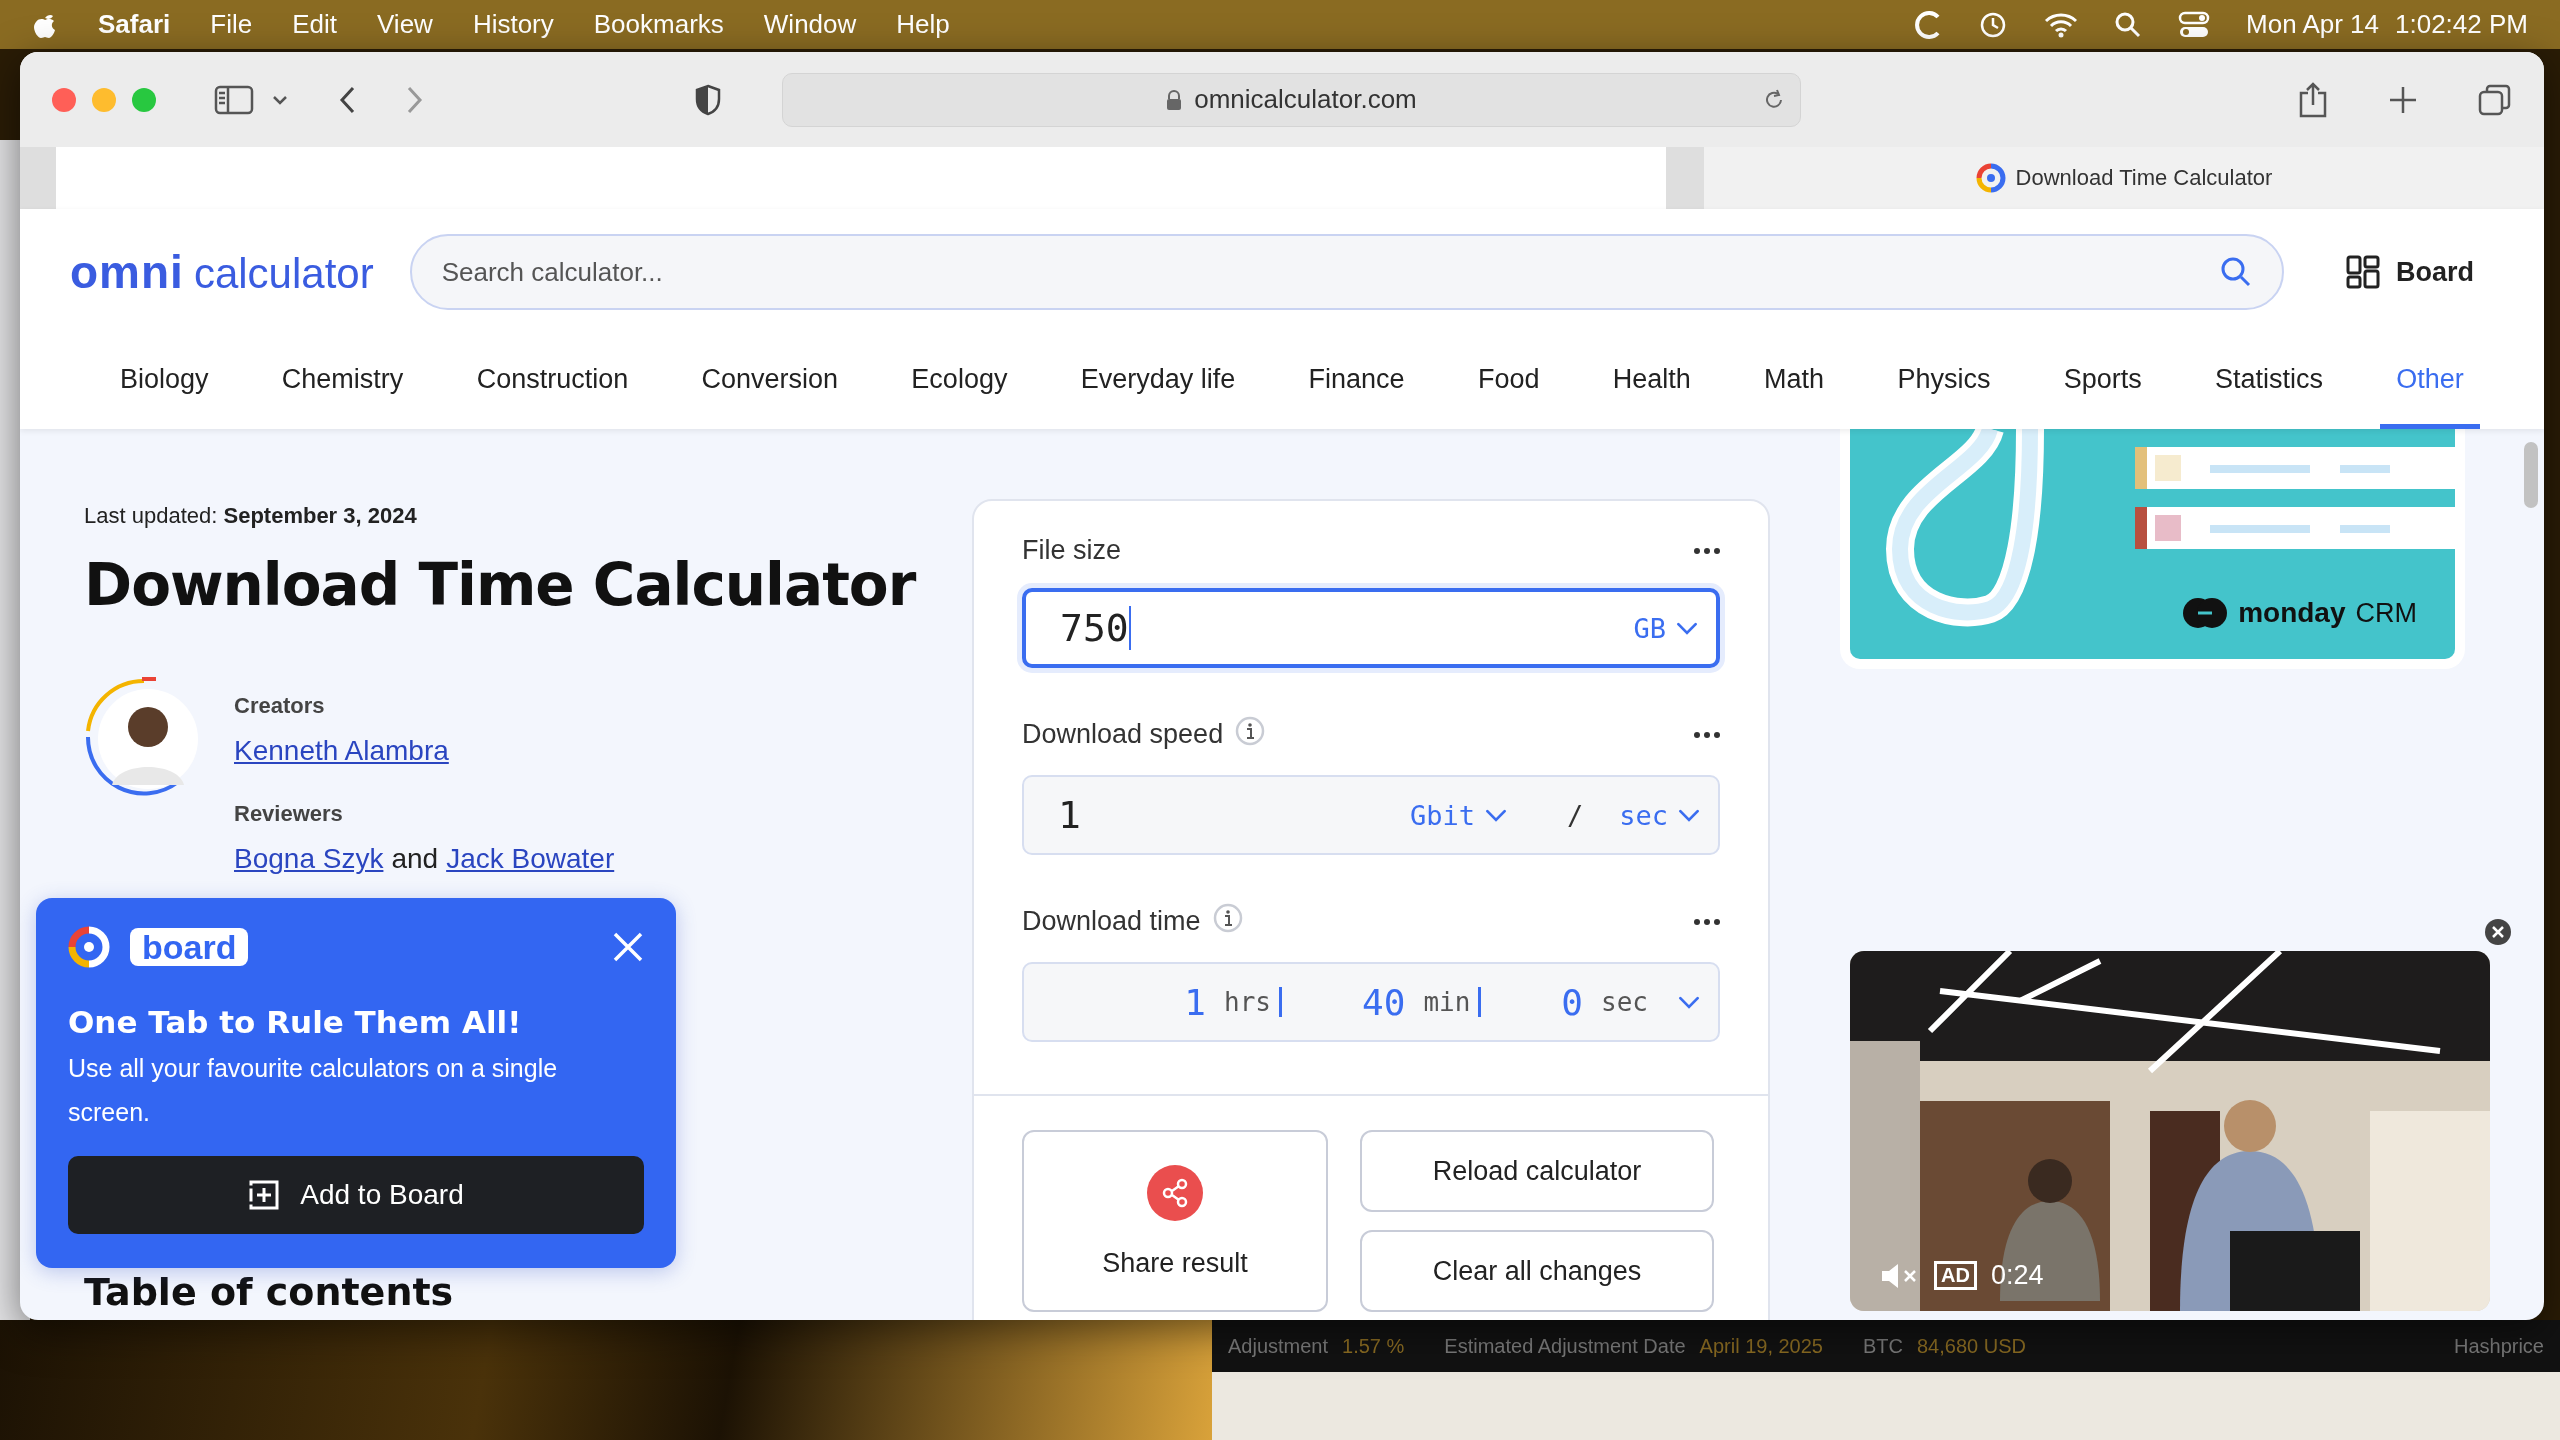 The height and width of the screenshot is (1440, 2560). Describe the element at coordinates (1291, 99) in the screenshot. I see `address-bar: omnicalculator.com` at that location.